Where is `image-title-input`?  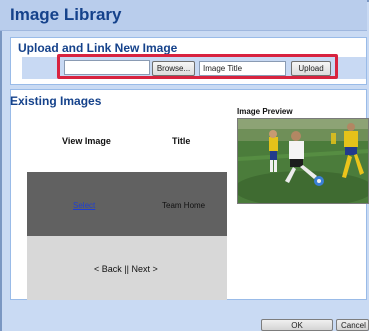
image-title-input is located at coordinates (242, 68).